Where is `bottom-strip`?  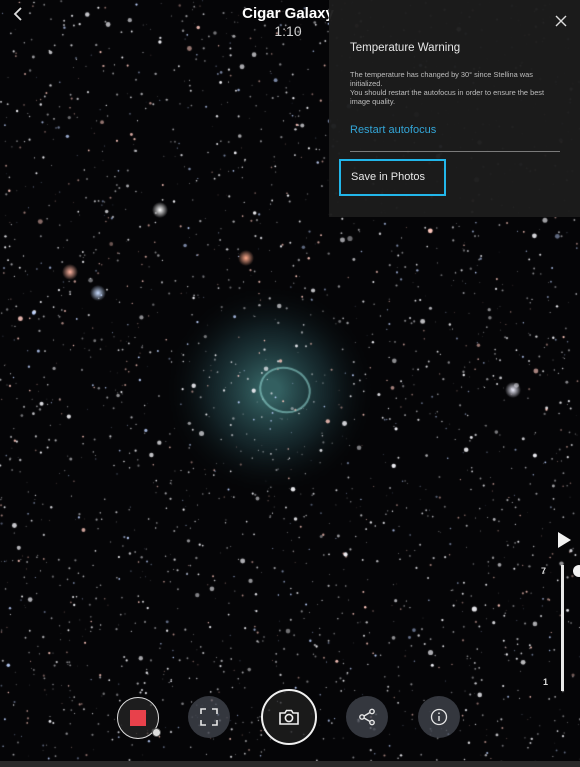 bottom-strip is located at coordinates (290, 764).